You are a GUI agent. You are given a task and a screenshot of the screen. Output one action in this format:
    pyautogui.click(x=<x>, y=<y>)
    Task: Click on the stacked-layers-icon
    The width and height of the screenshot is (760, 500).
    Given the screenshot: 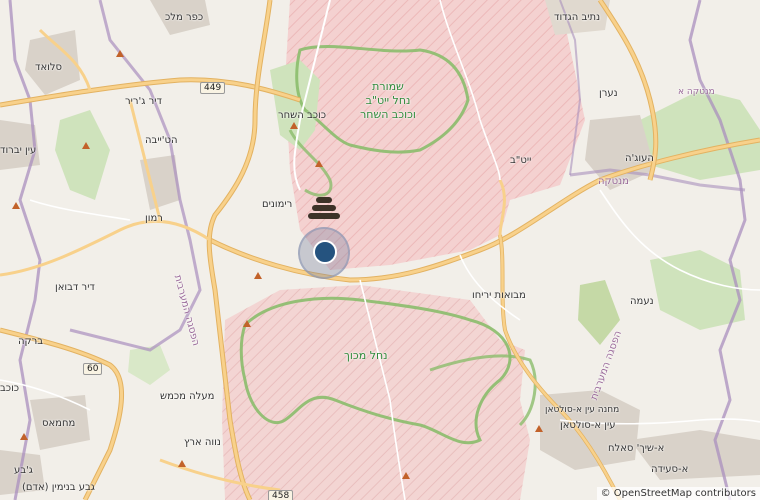 What is the action you would take?
    pyautogui.click(x=324, y=210)
    